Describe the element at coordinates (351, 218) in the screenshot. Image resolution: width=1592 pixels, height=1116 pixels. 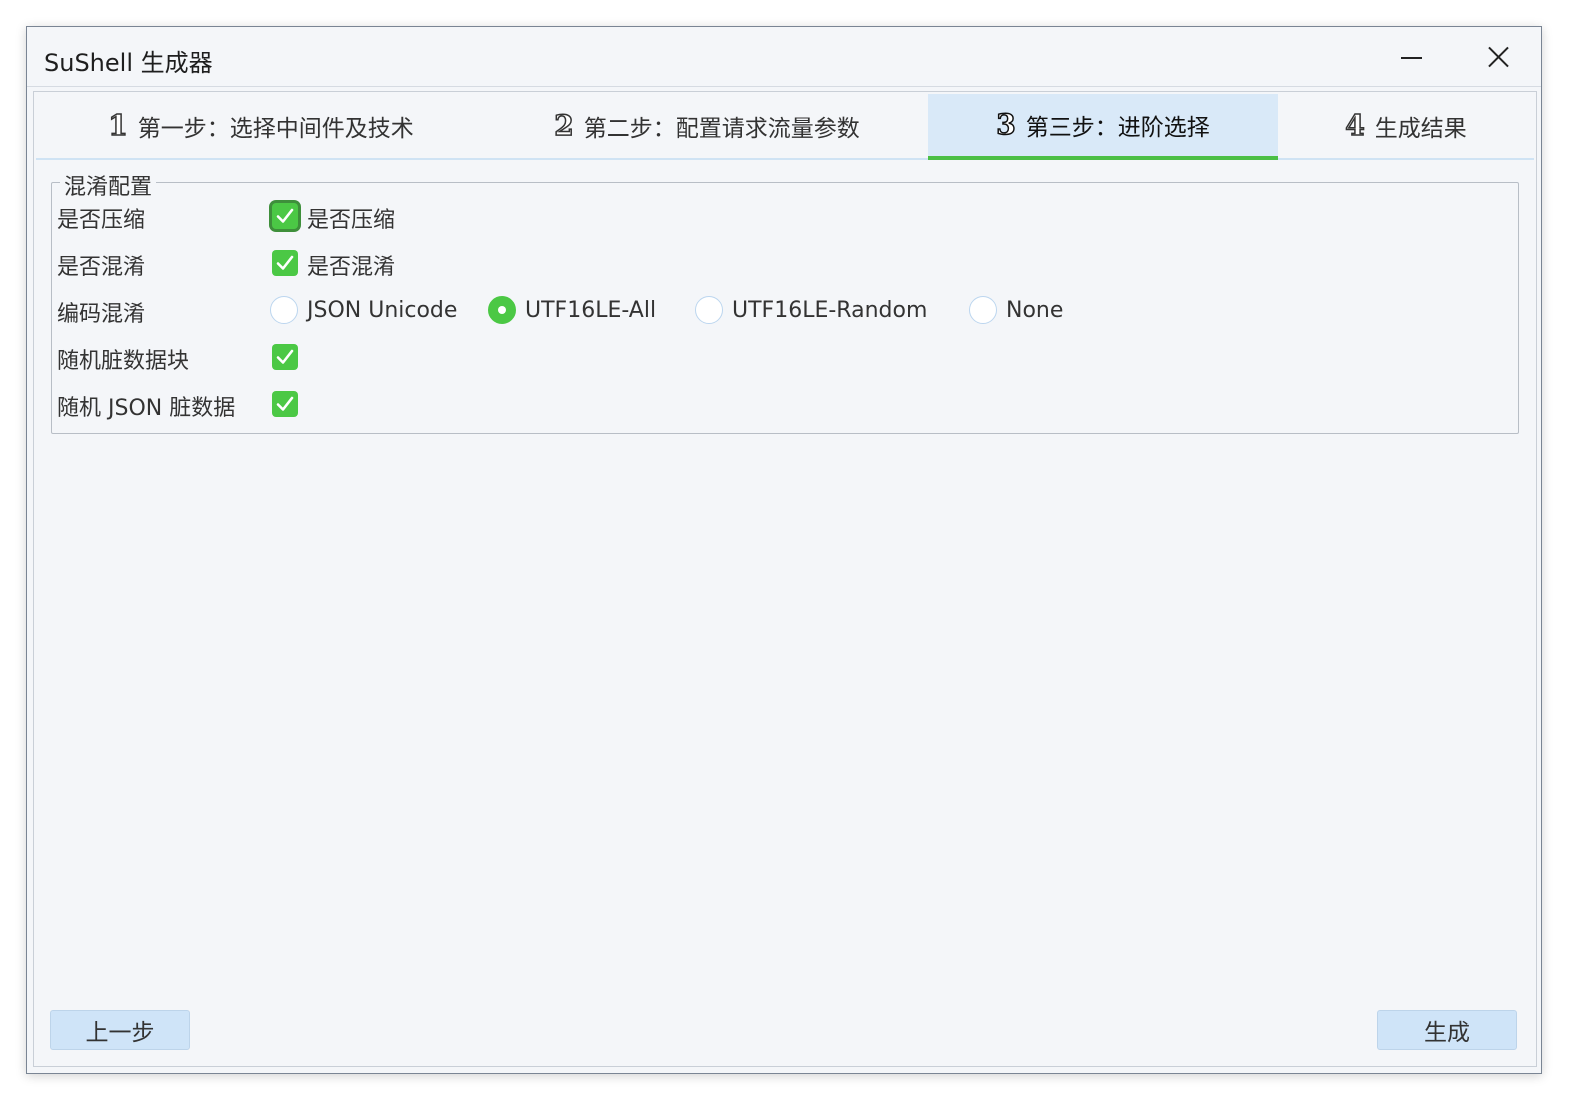
I see `compress-checkbox-label: 是否压缩` at that location.